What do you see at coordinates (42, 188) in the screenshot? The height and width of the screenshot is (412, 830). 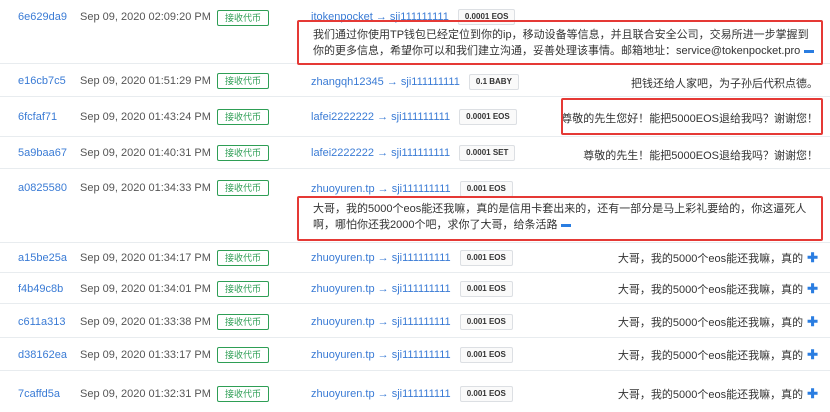 I see `tx-hash-link: a0825580` at bounding box center [42, 188].